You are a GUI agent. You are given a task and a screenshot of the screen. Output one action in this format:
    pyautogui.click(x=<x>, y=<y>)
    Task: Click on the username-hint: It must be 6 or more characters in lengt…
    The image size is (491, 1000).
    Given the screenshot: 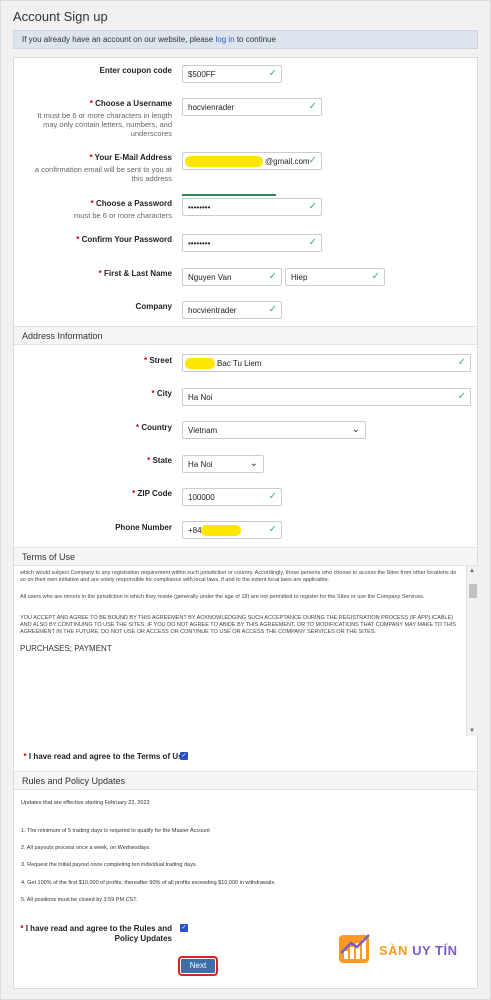 What is the action you would take?
    pyautogui.click(x=104, y=124)
    